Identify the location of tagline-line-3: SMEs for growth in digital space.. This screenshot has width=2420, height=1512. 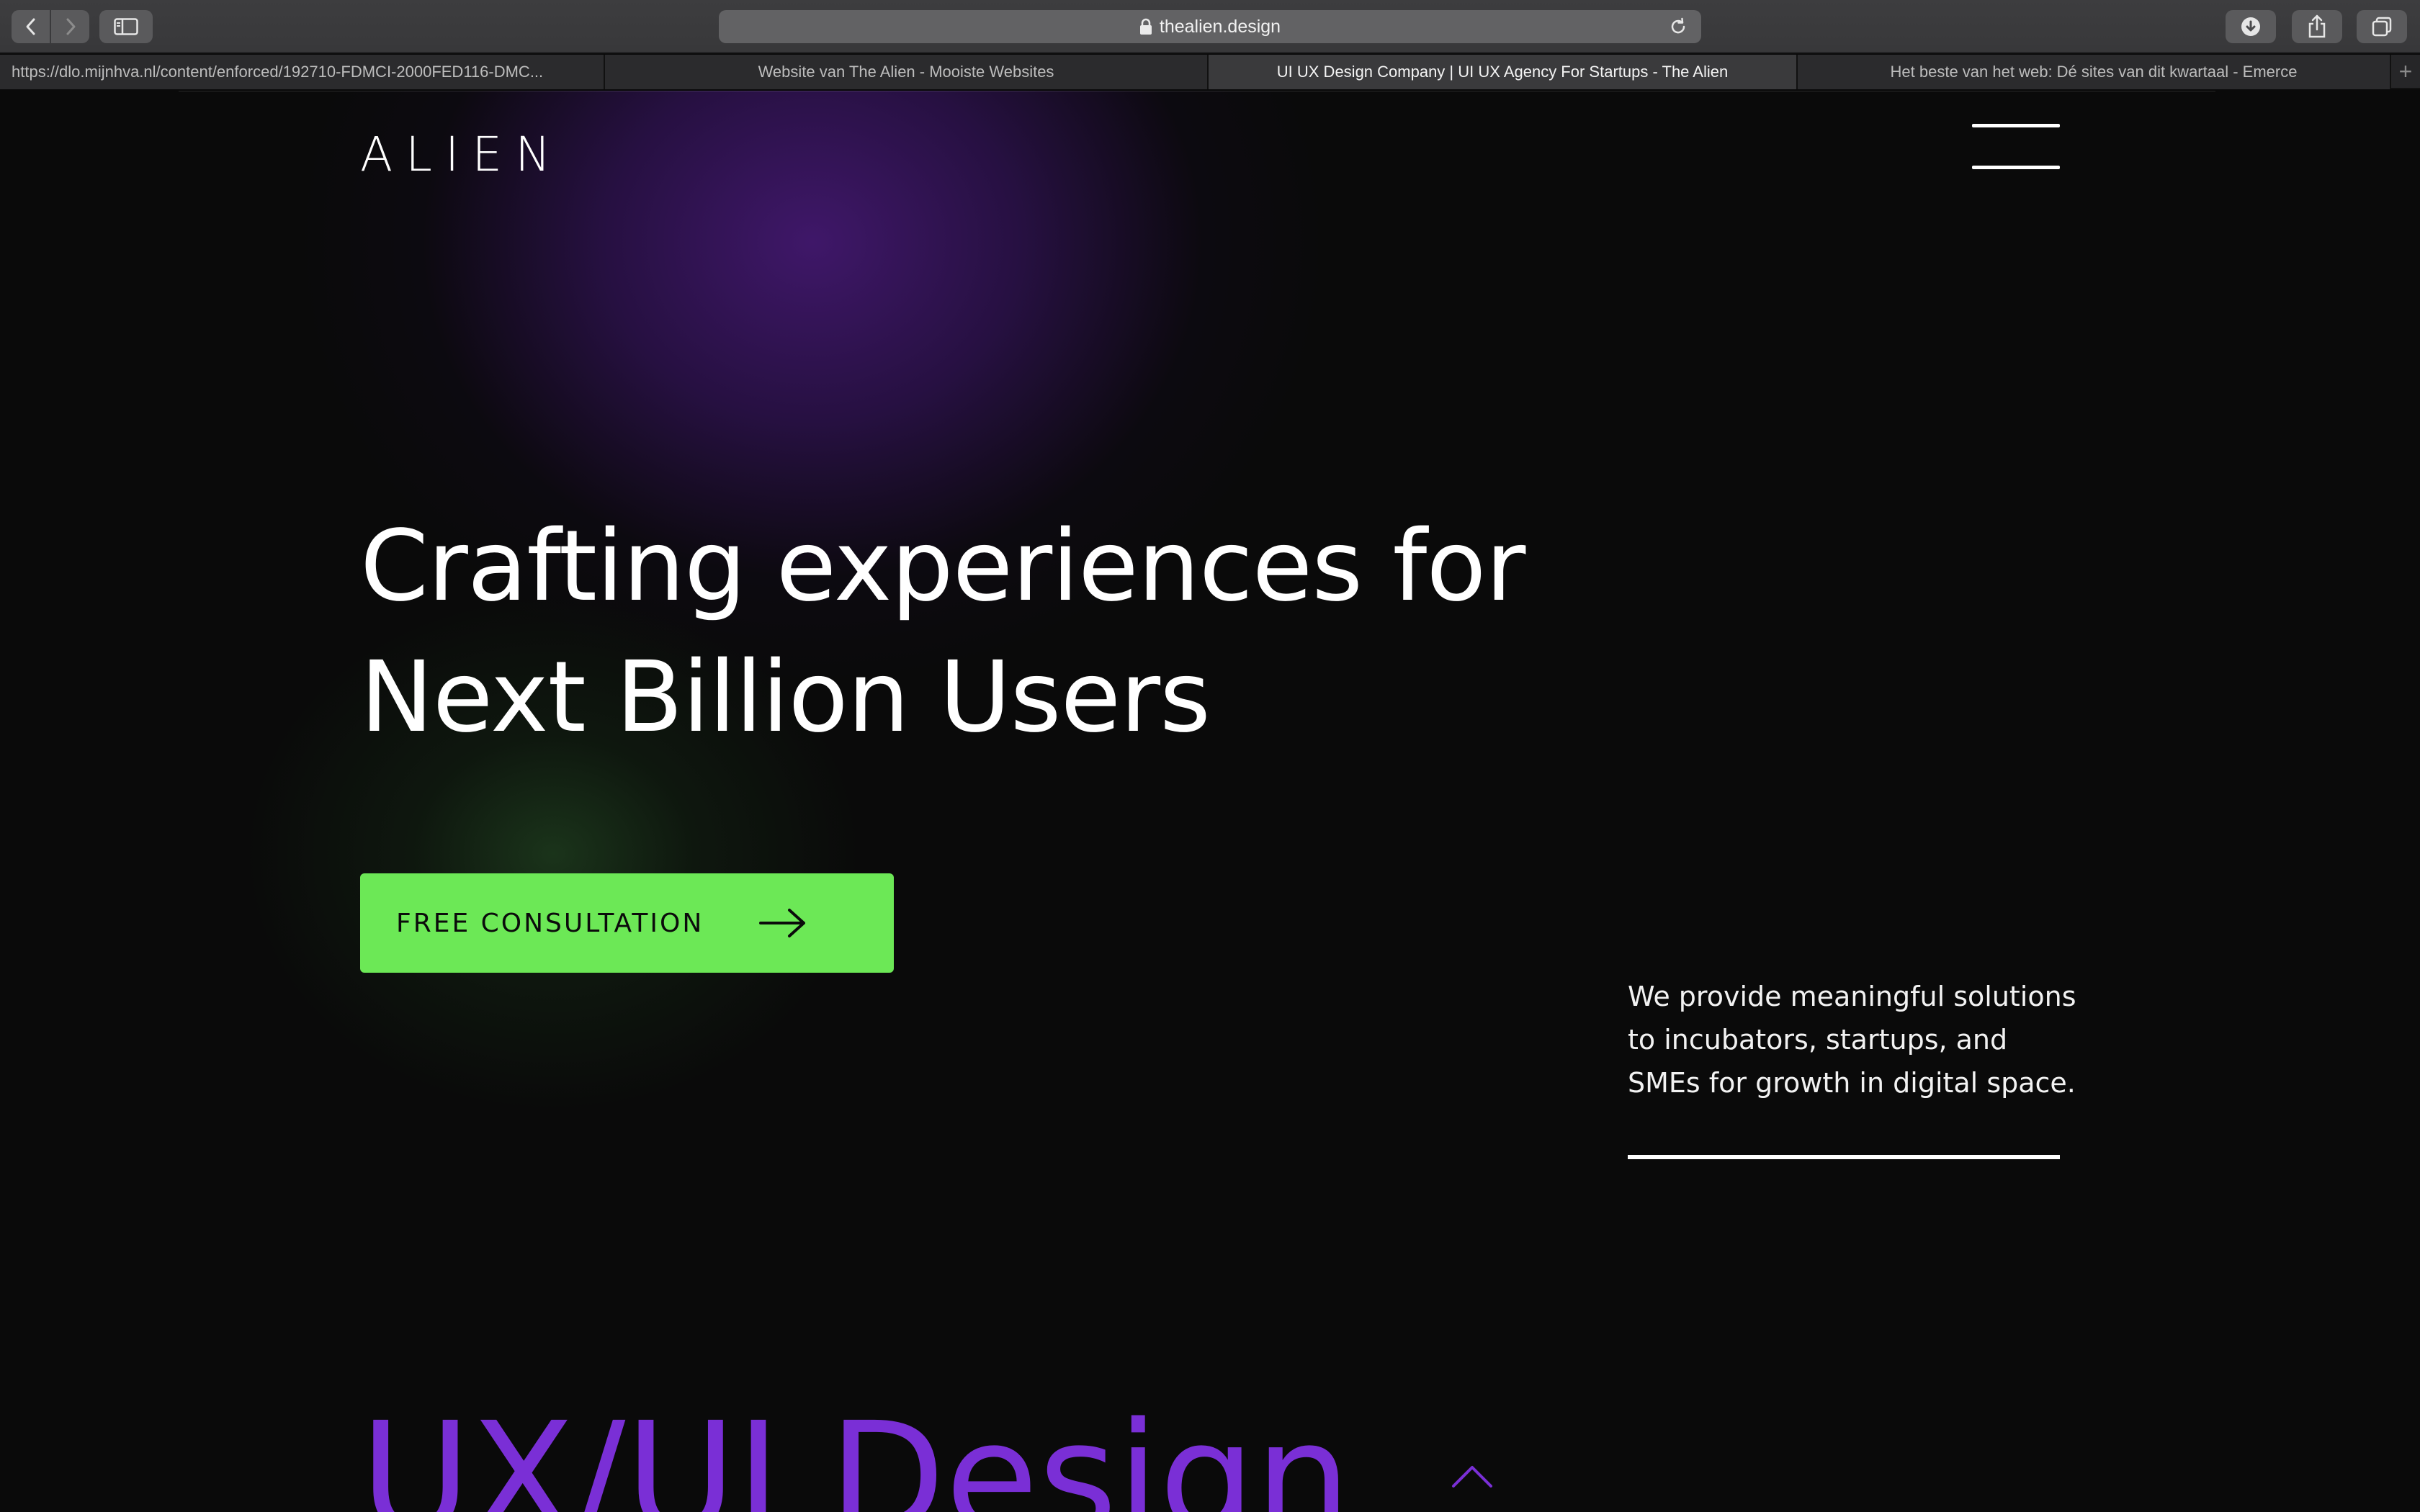
(1852, 1083).